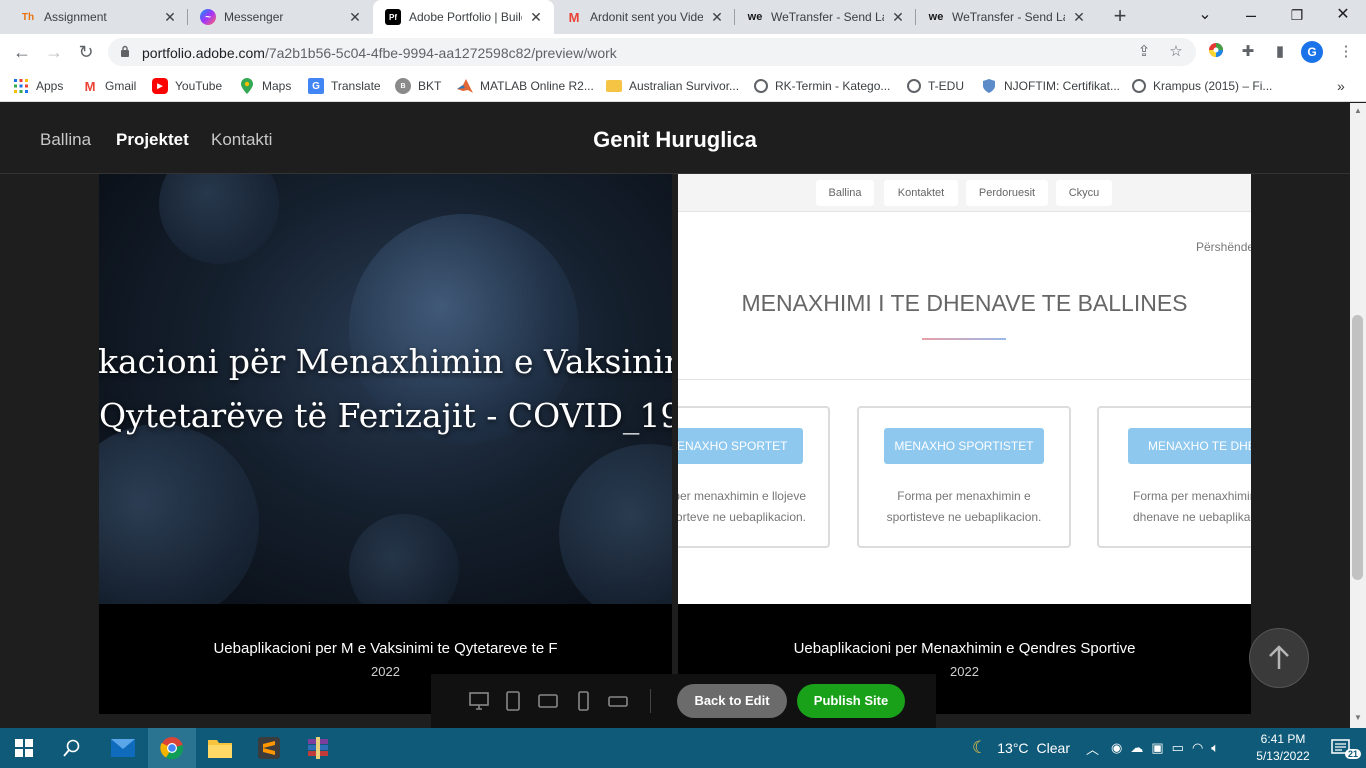 The image size is (1366, 768). I want to click on arrow-up-icon, so click(1279, 657).